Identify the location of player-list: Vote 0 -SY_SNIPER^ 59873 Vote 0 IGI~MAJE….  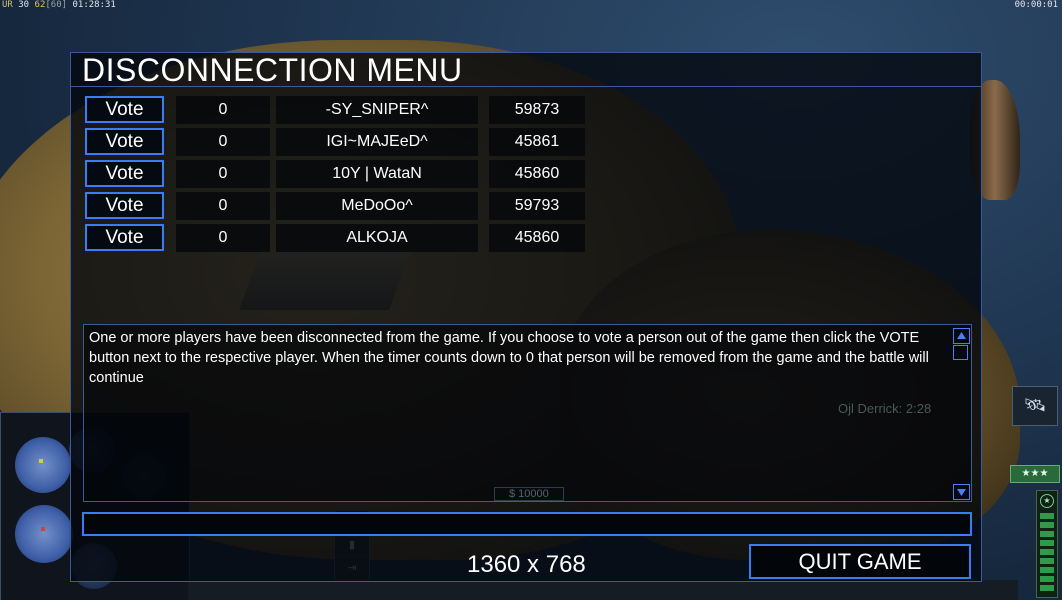
(345, 175).